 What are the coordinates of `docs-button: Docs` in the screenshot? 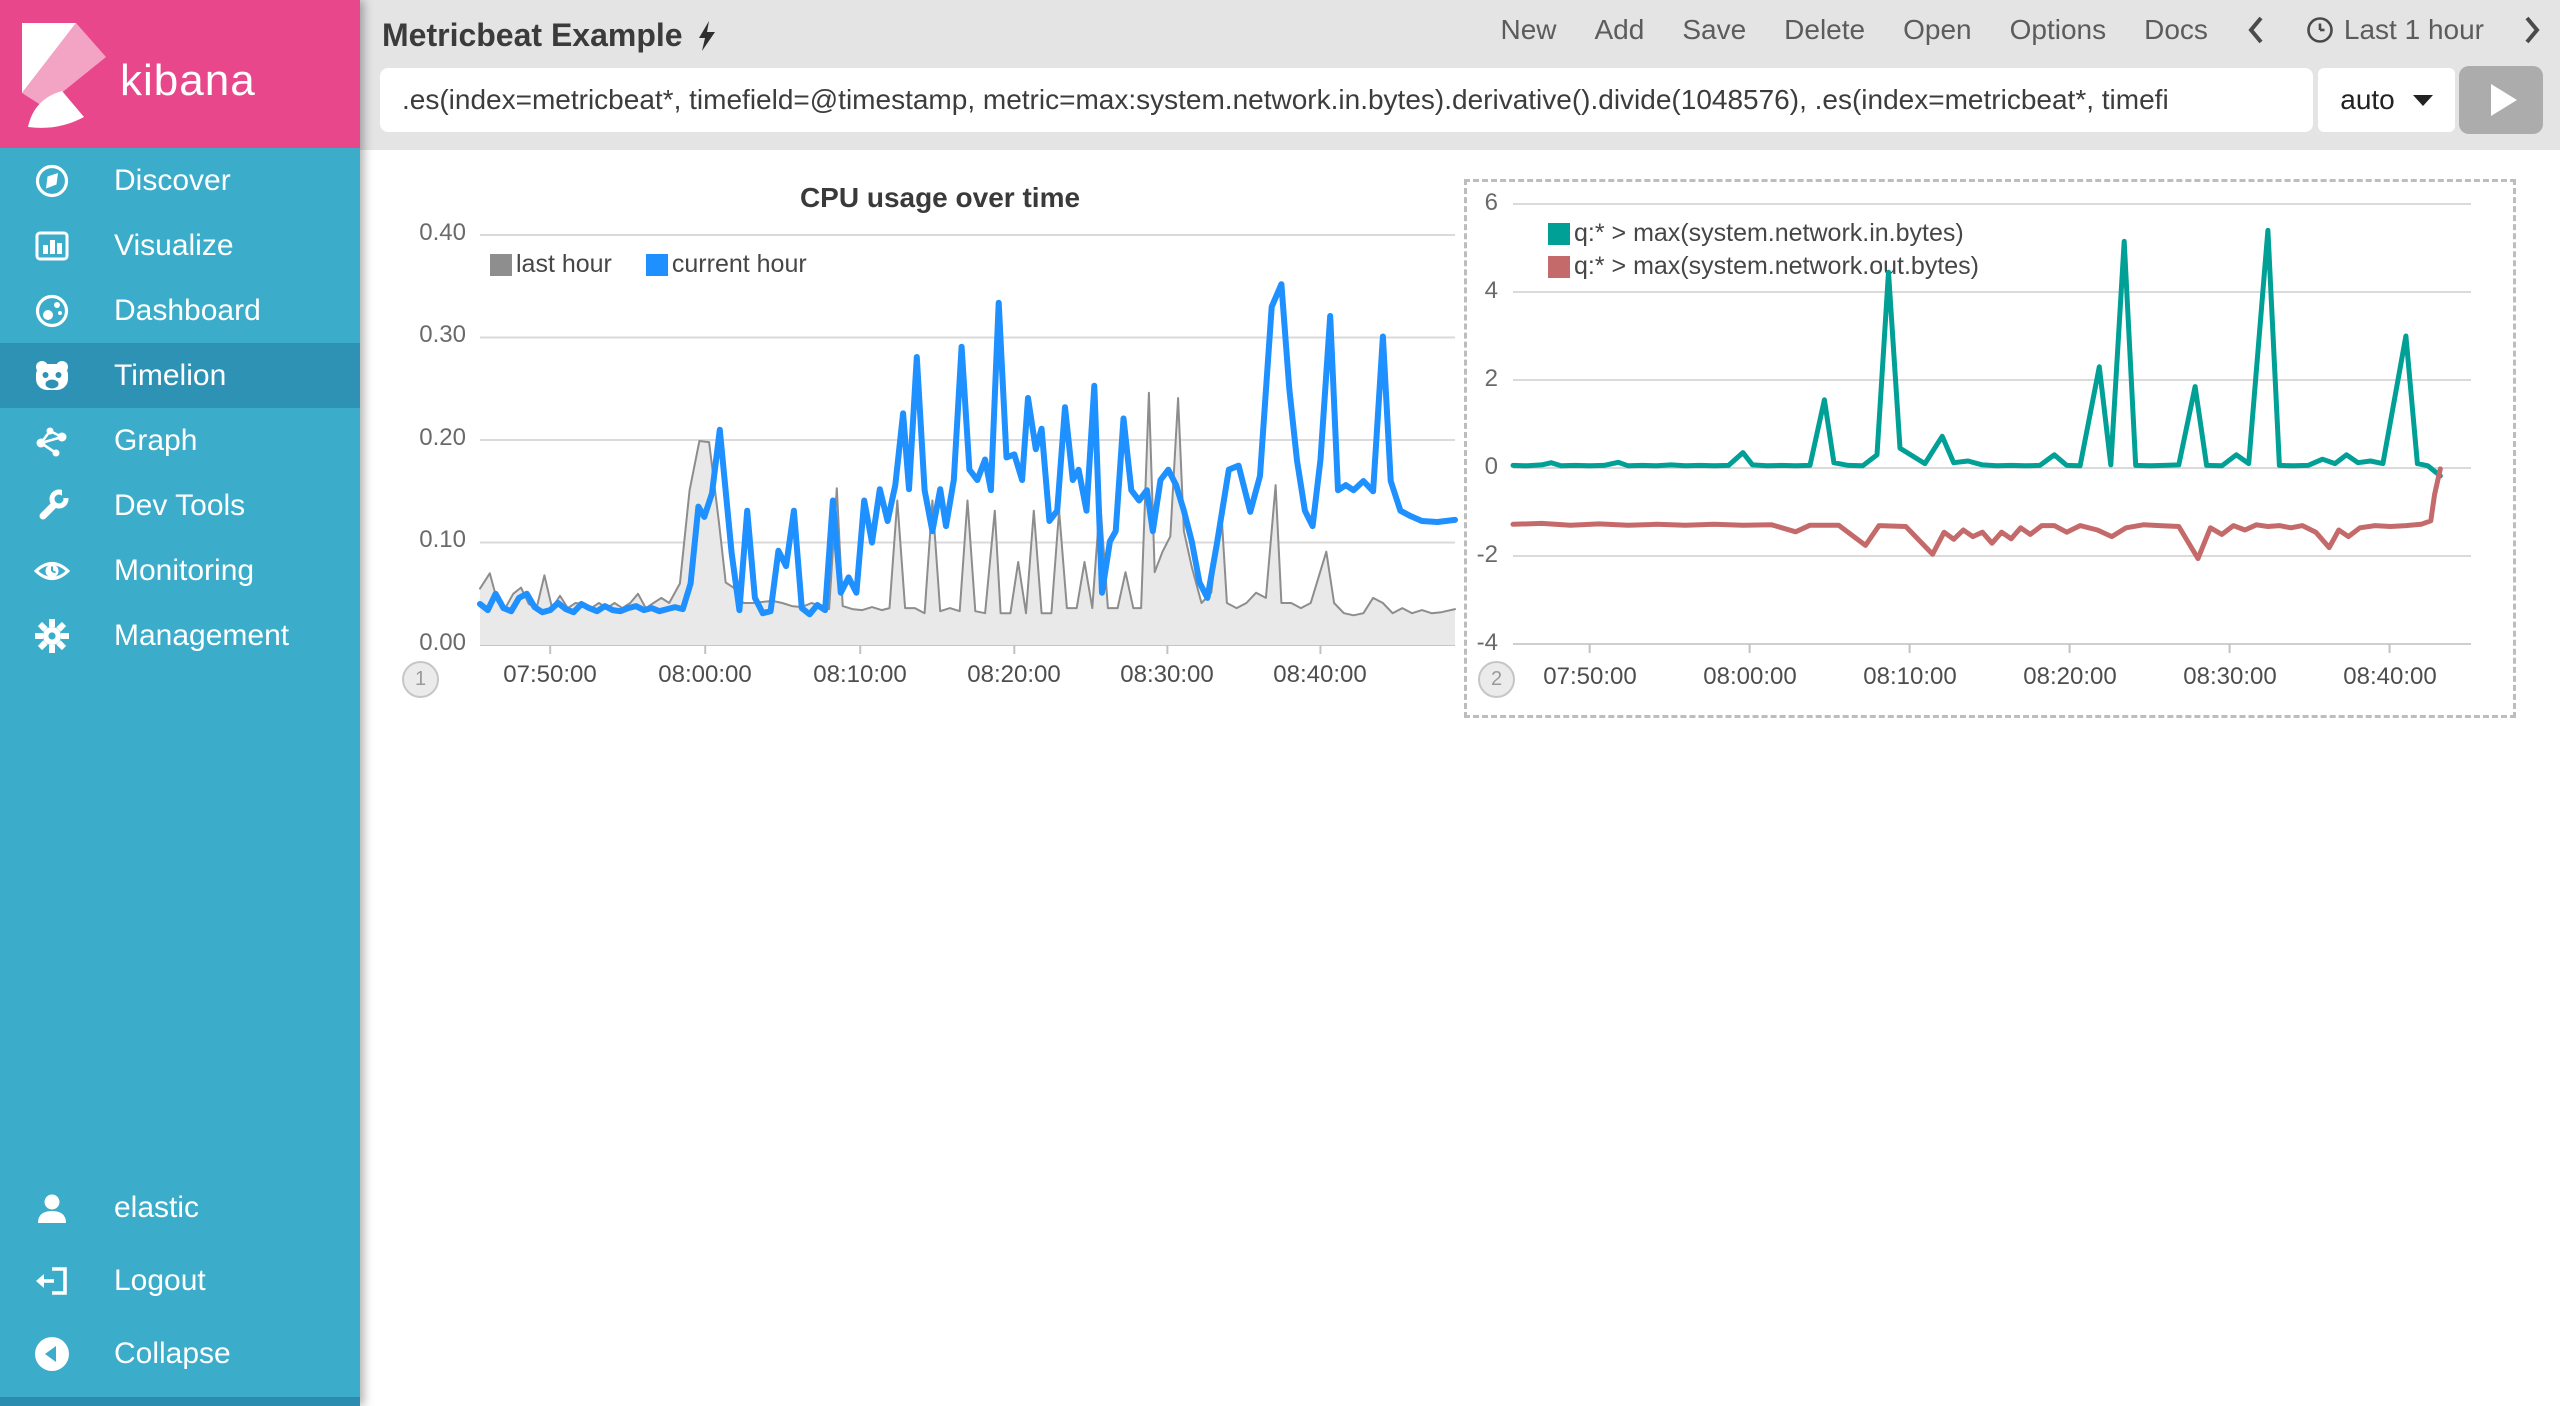 It's located at (2176, 30).